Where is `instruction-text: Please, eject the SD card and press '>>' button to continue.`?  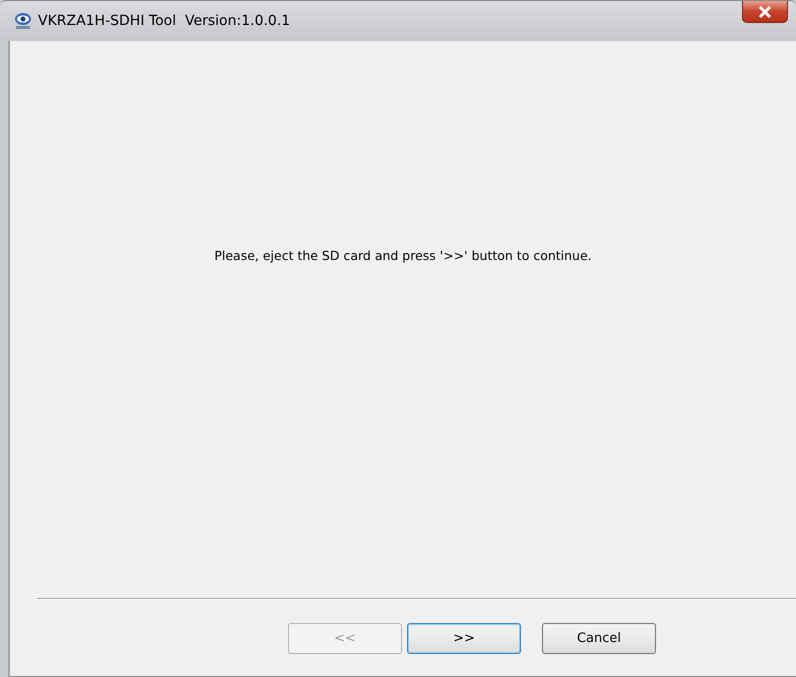
instruction-text: Please, eject the SD card and press '>>' button to continue. is located at coordinates (403, 255).